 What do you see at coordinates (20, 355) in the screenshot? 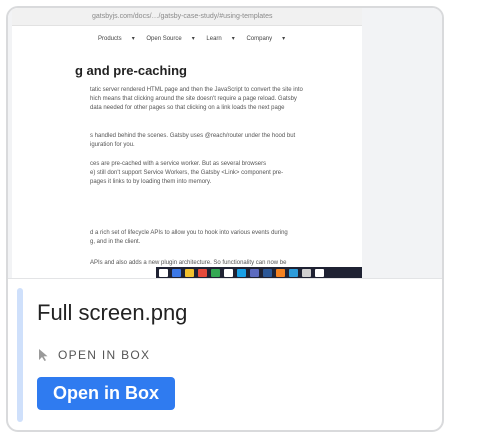
I see `card-accent-bar` at bounding box center [20, 355].